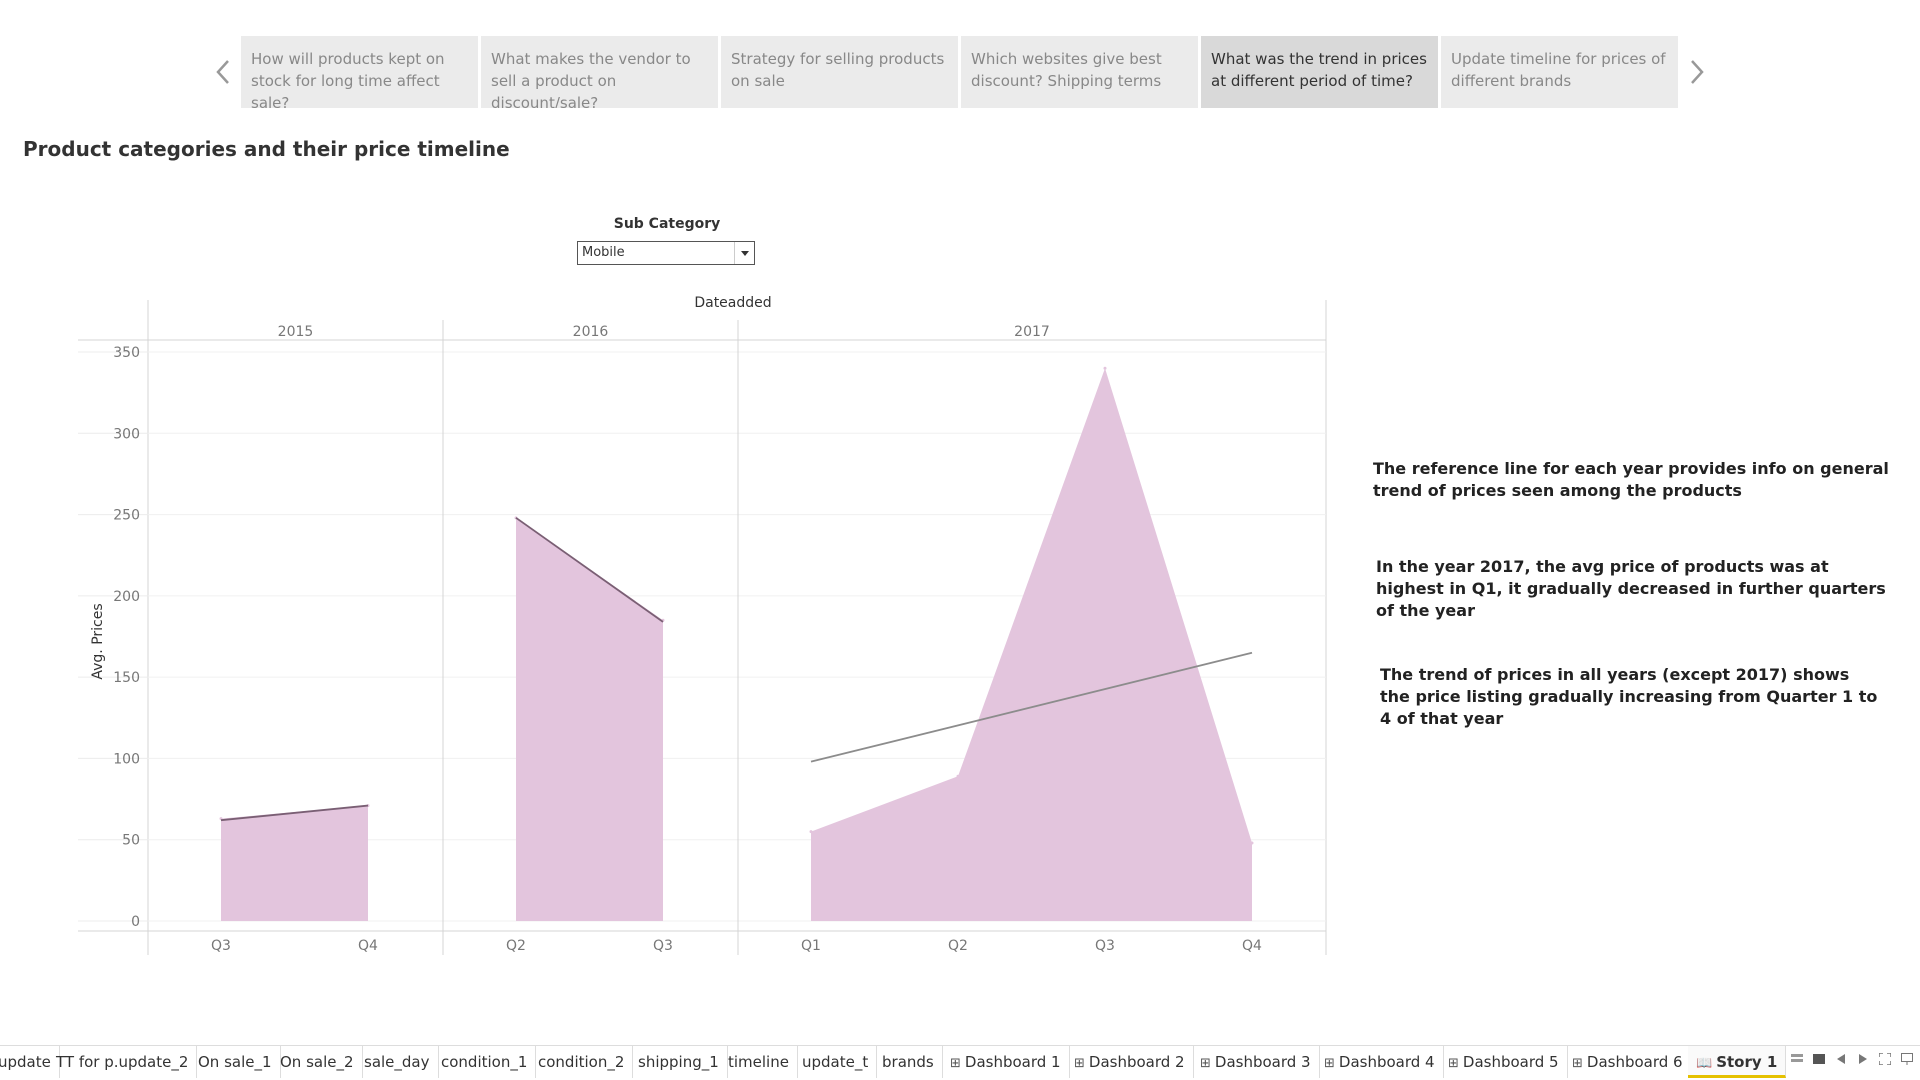 The height and width of the screenshot is (1080, 1920). I want to click on show-filmstrip-icon, so click(1797, 1059).